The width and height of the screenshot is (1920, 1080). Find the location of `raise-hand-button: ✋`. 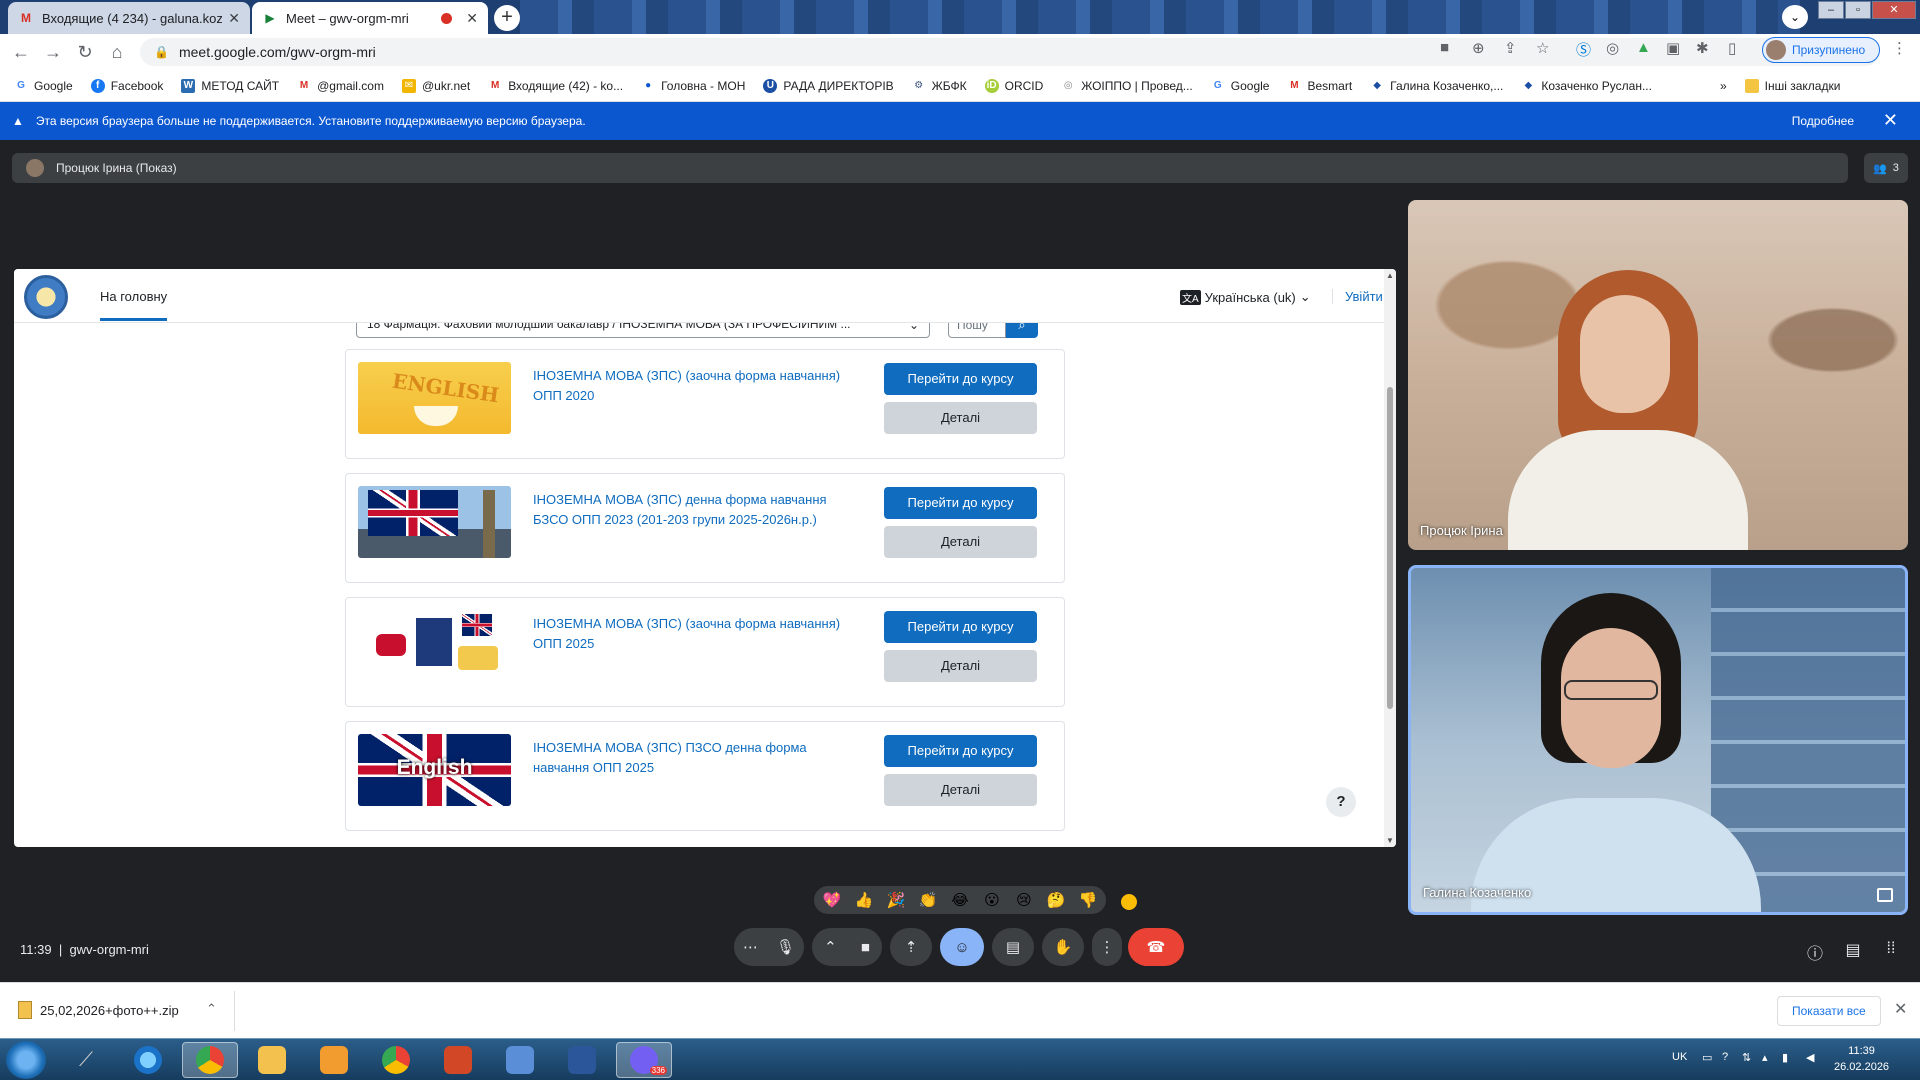

raise-hand-button: ✋ is located at coordinates (1063, 947).